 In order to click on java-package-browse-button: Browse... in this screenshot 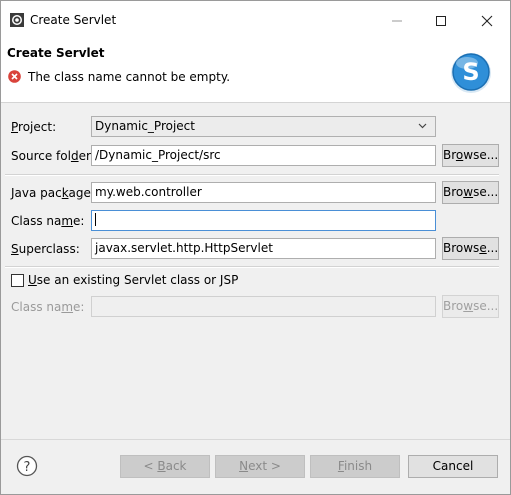, I will do `click(470, 192)`.